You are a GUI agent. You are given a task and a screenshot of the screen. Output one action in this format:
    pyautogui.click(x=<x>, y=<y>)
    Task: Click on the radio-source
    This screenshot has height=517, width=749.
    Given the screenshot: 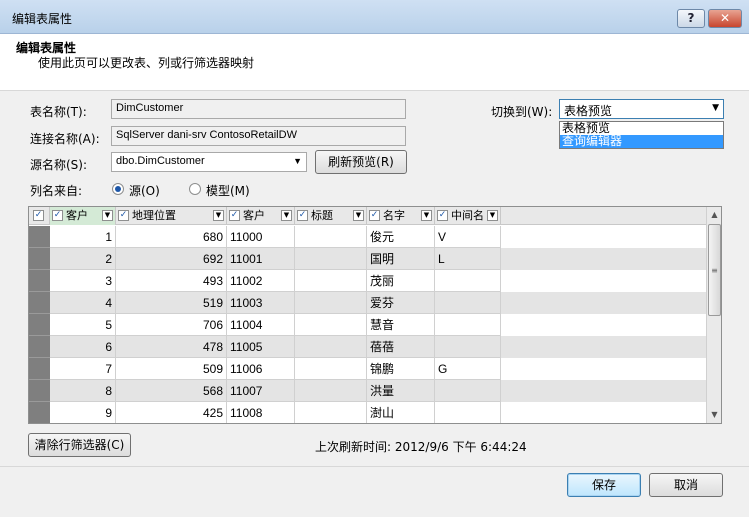 What is the action you would take?
    pyautogui.click(x=118, y=189)
    